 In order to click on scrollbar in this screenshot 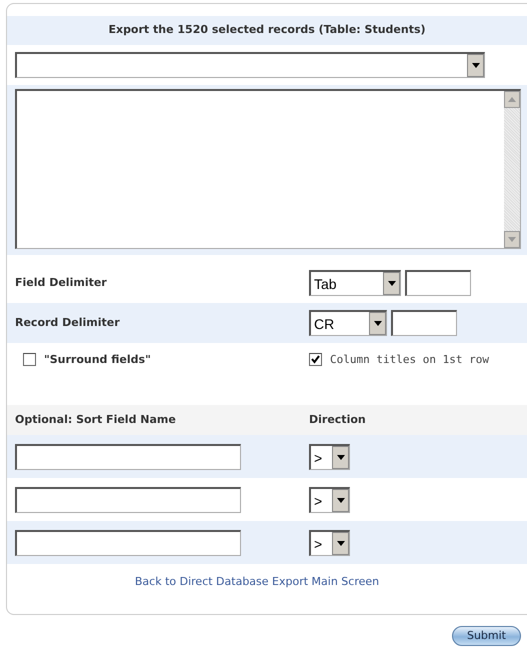, I will do `click(512, 169)`.